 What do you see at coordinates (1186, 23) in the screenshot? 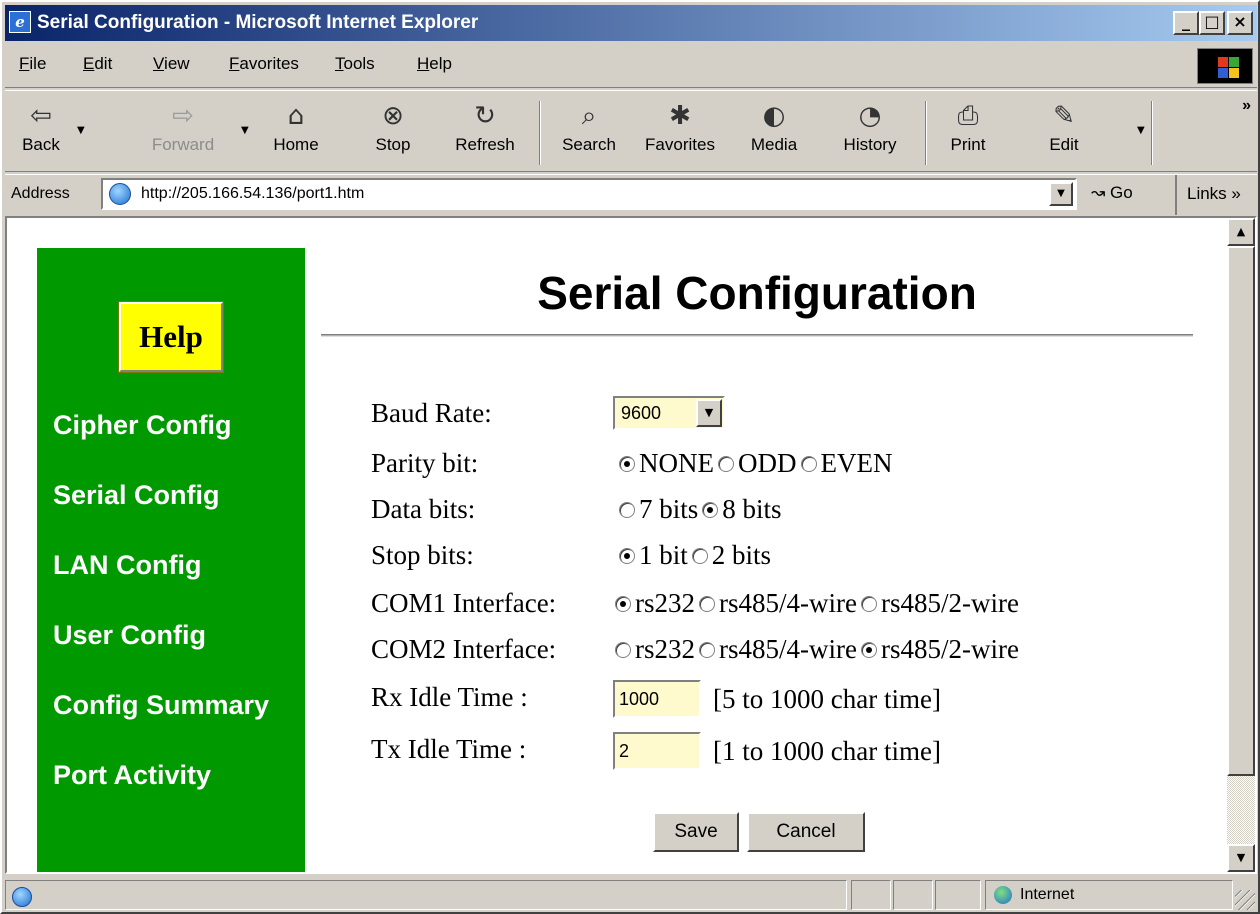
I see `minimize-button: _` at bounding box center [1186, 23].